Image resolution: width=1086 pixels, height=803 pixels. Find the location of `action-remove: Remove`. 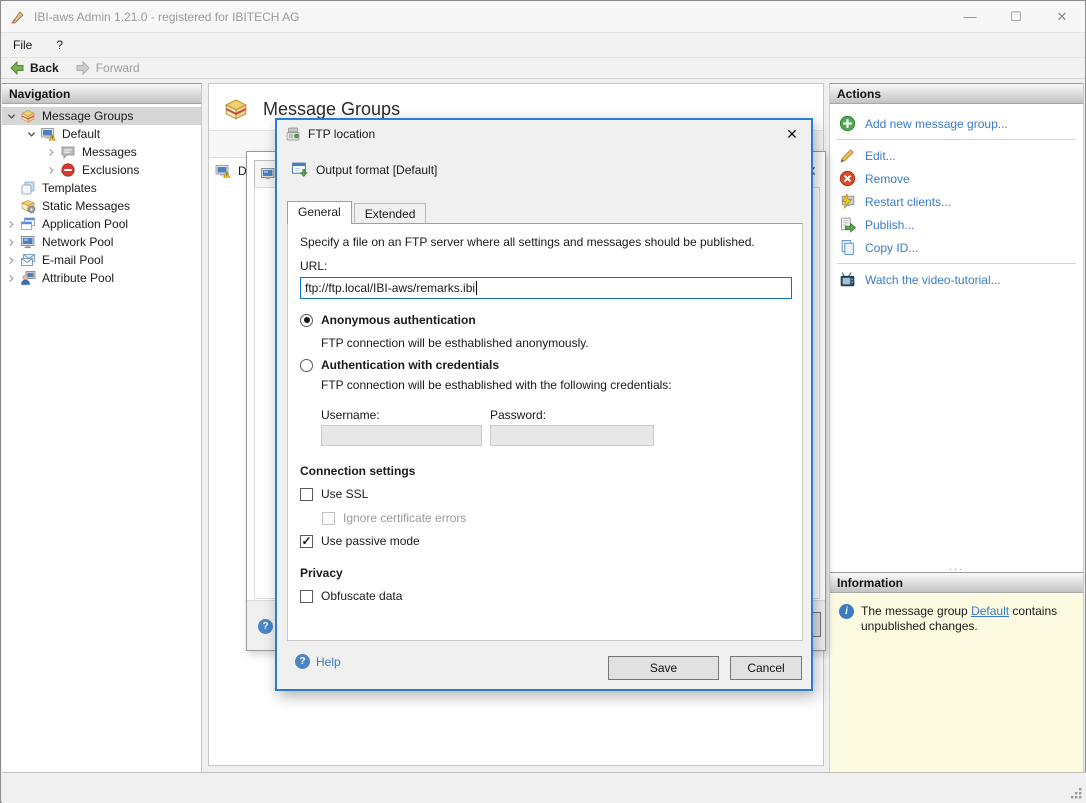

action-remove: Remove is located at coordinates (956, 178).